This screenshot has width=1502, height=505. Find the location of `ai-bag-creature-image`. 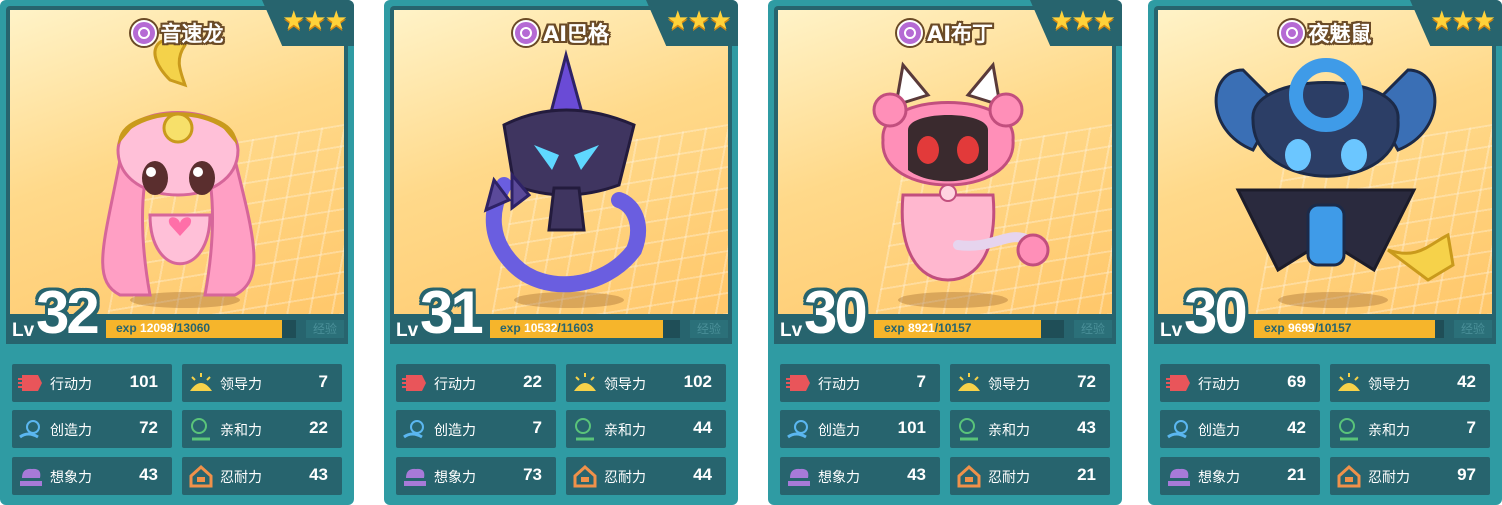

ai-bag-creature-image is located at coordinates (564, 171).